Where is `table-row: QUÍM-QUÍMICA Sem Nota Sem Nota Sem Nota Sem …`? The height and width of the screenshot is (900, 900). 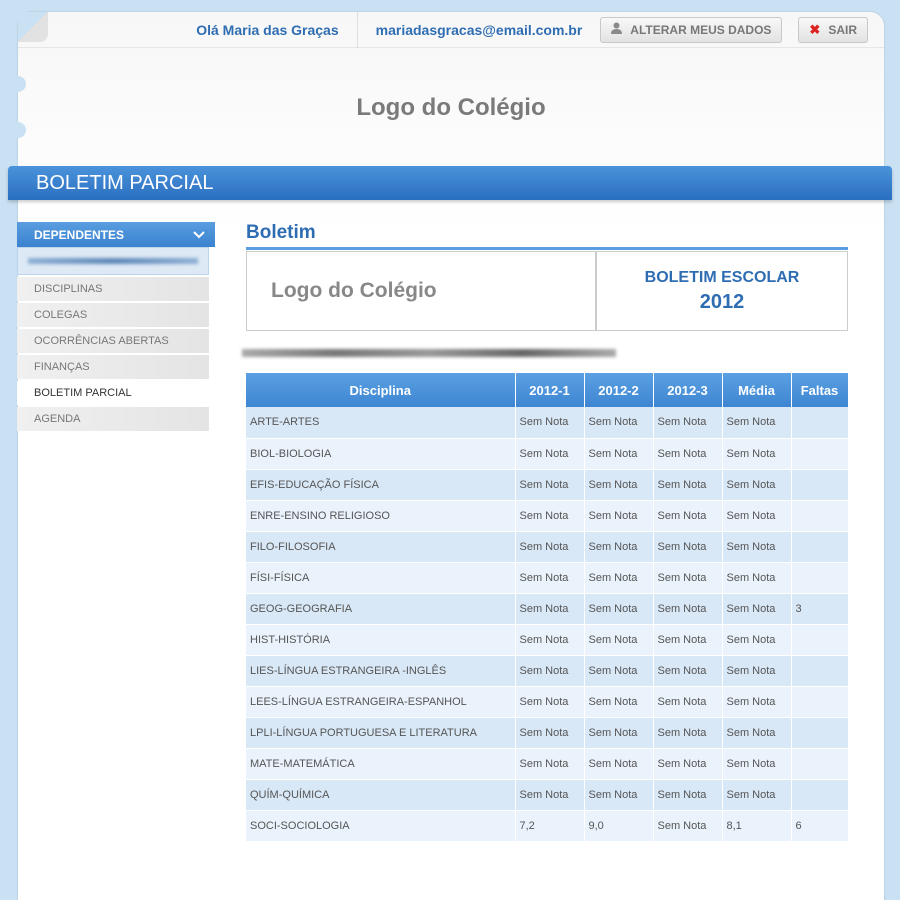 table-row: QUÍM-QUÍMICA Sem Nota Sem Nota Sem Nota Sem … is located at coordinates (547, 795).